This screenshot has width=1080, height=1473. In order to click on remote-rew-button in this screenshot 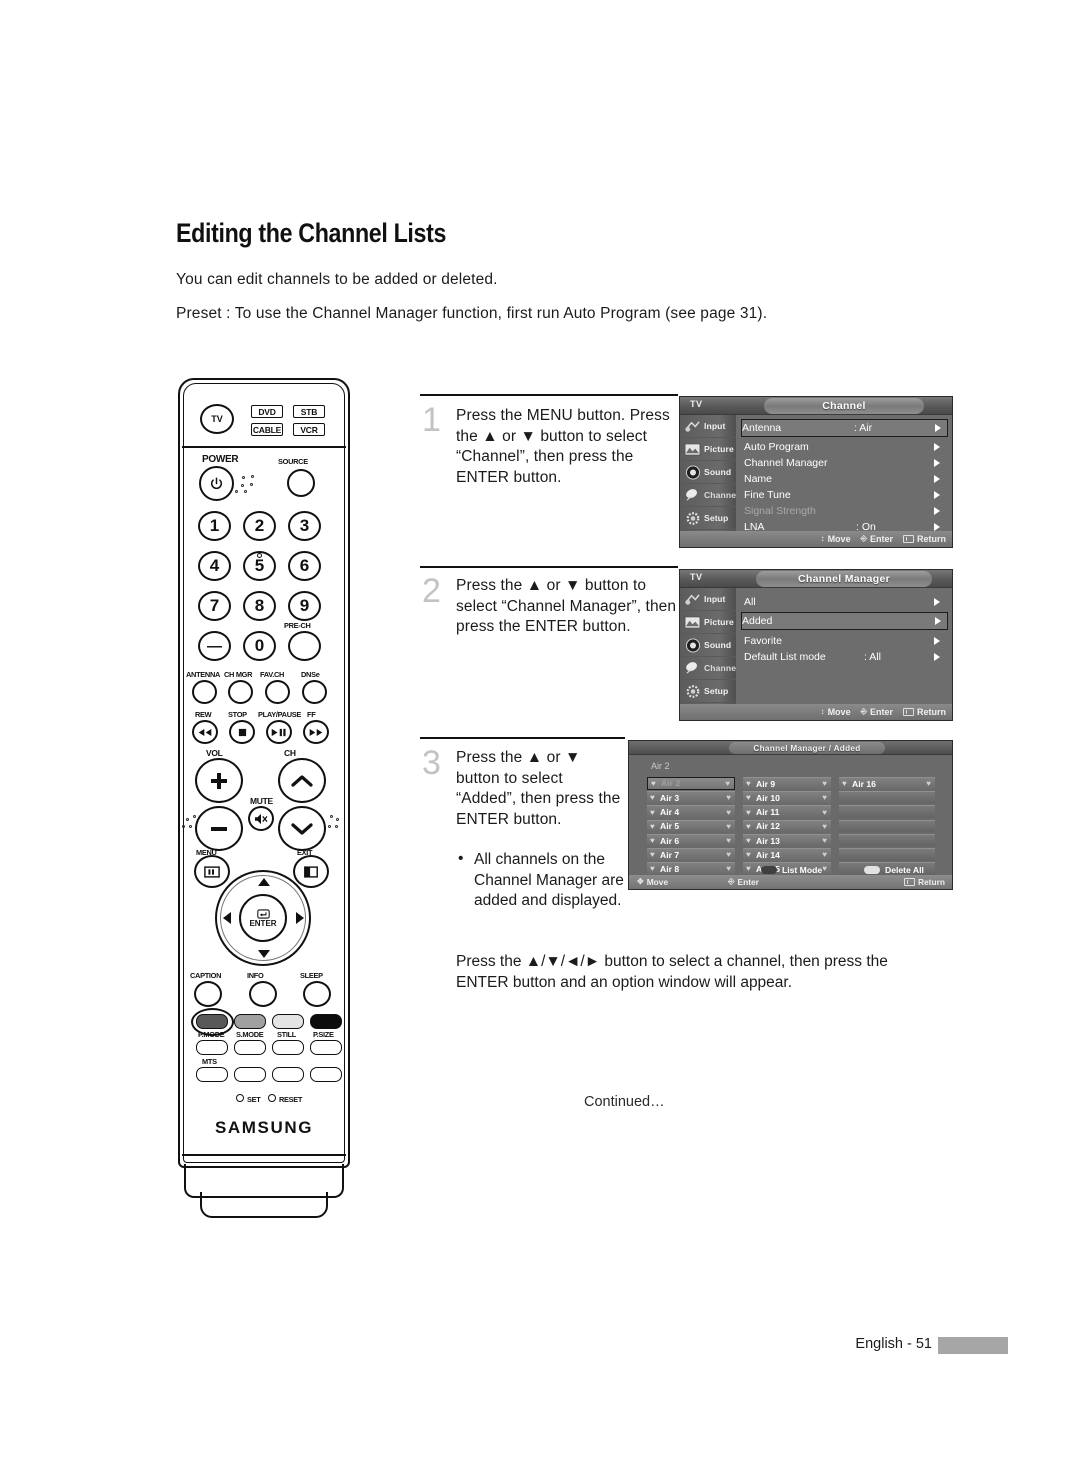, I will do `click(205, 732)`.